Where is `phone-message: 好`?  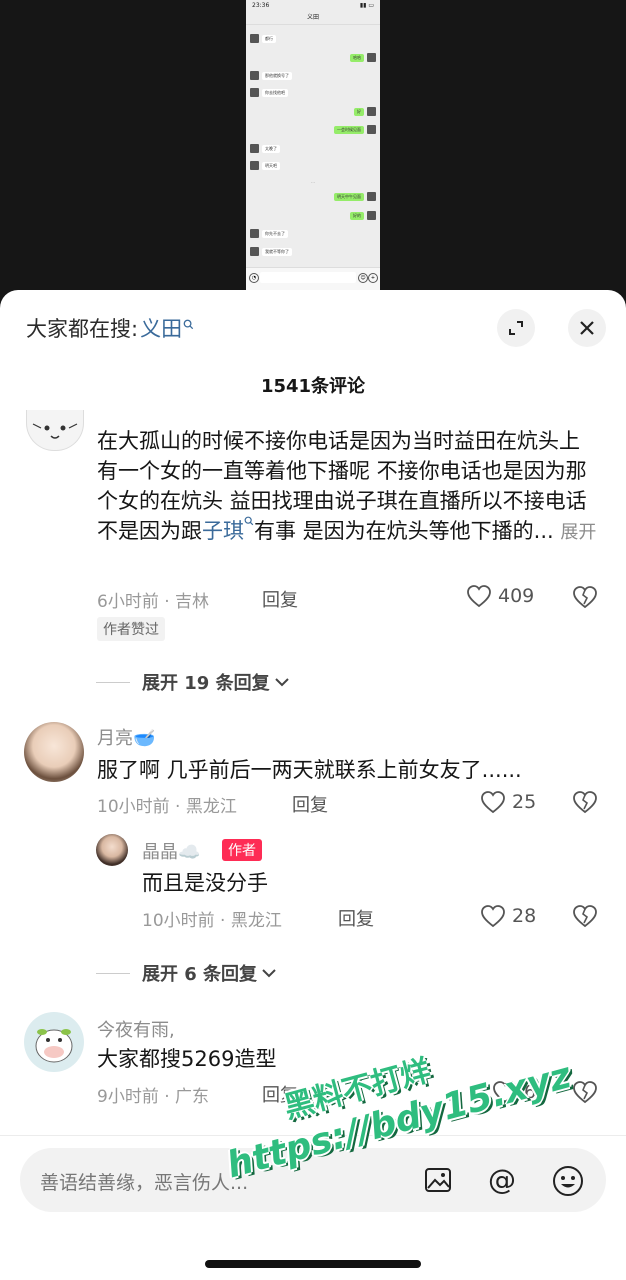
phone-message: 好 is located at coordinates (363, 111).